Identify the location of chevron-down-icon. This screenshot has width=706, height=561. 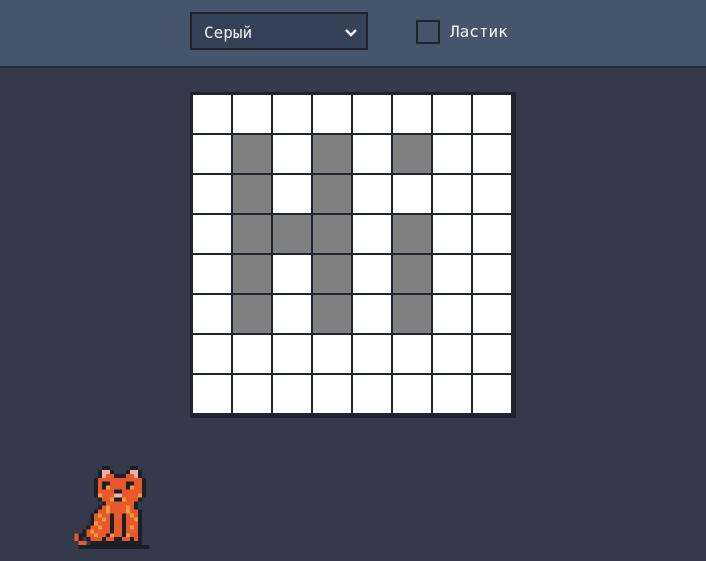
(351, 33).